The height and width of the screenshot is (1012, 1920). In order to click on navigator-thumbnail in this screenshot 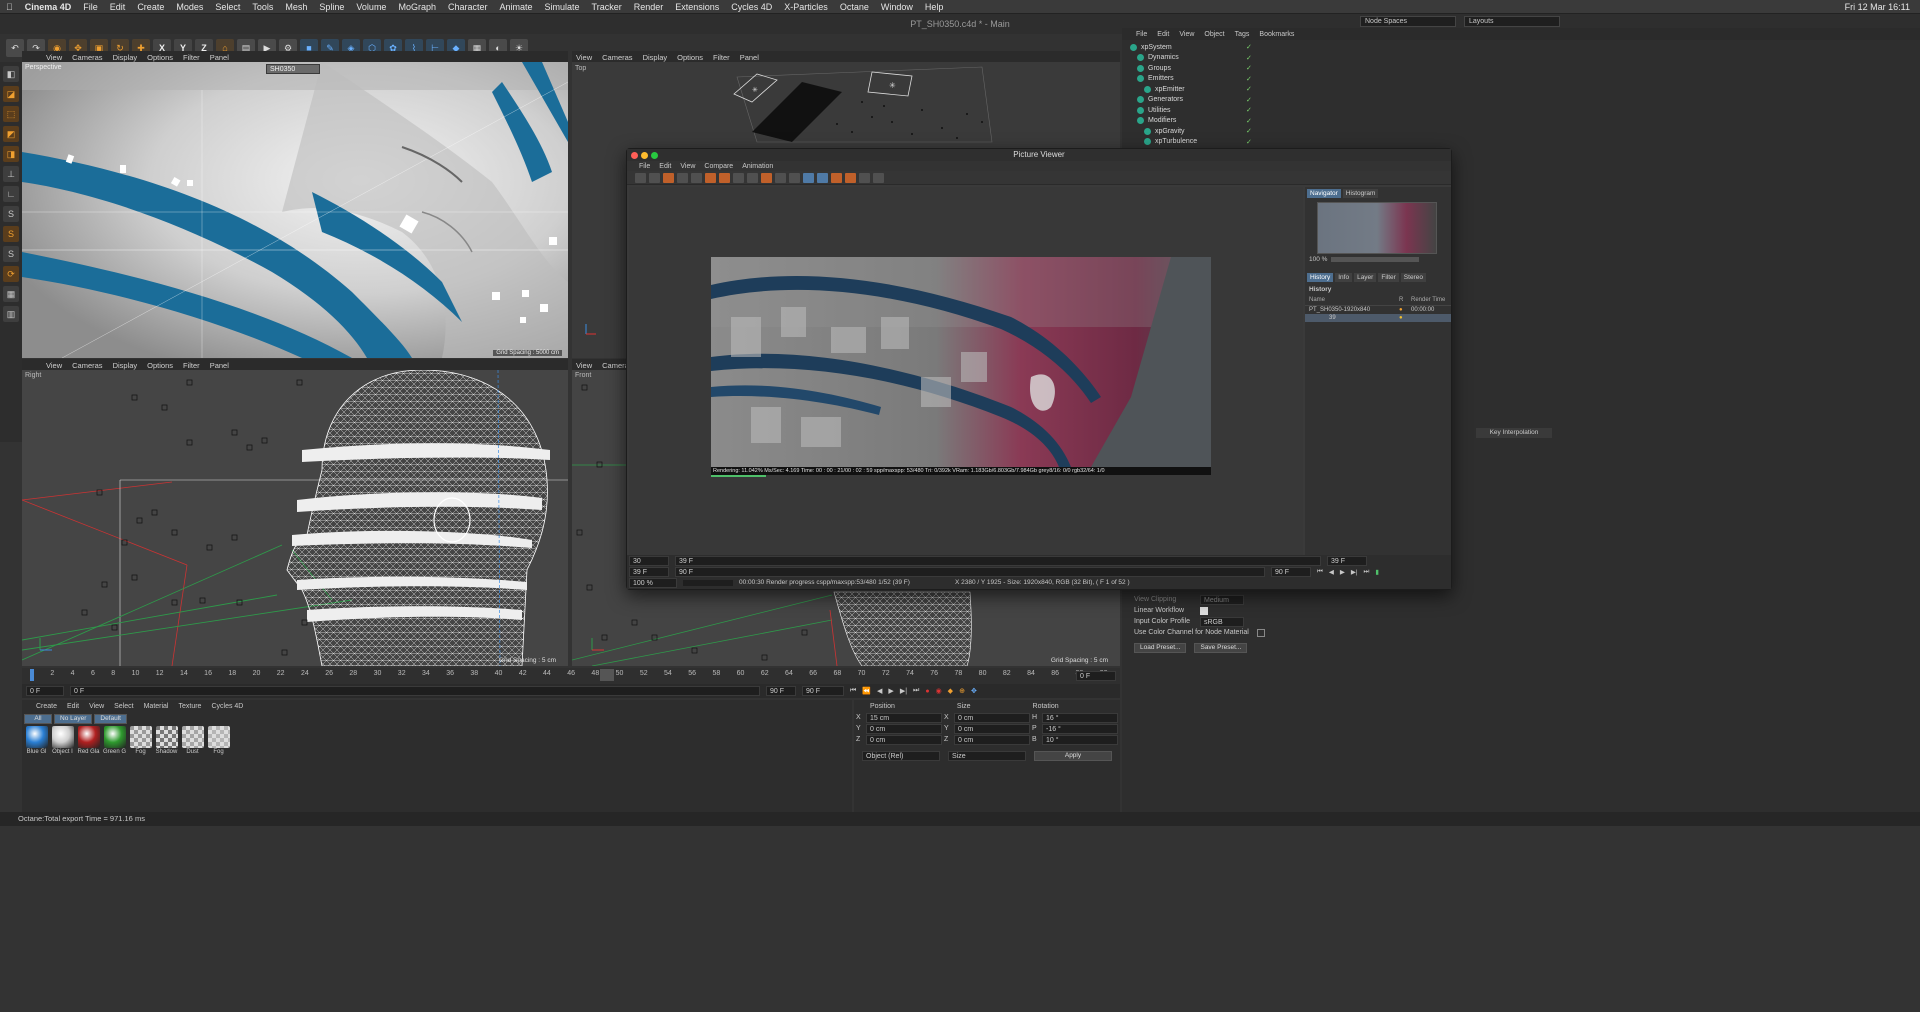, I will do `click(1377, 228)`.